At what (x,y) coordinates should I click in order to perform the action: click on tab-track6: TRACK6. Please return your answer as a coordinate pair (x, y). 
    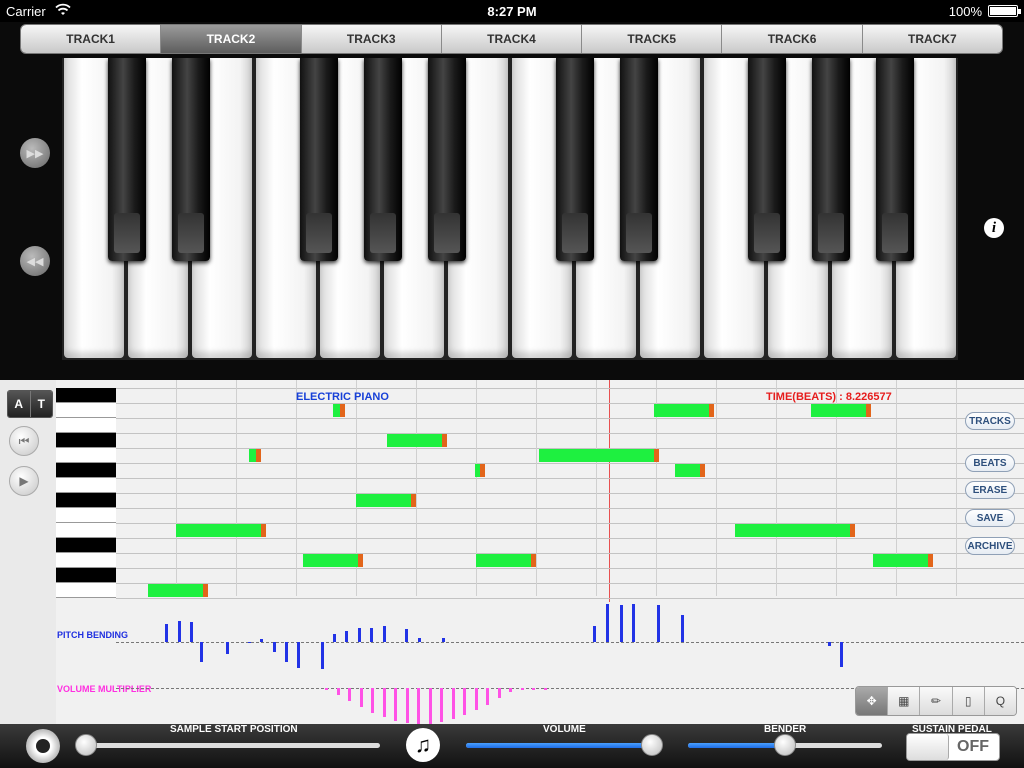
    Looking at the image, I should click on (792, 39).